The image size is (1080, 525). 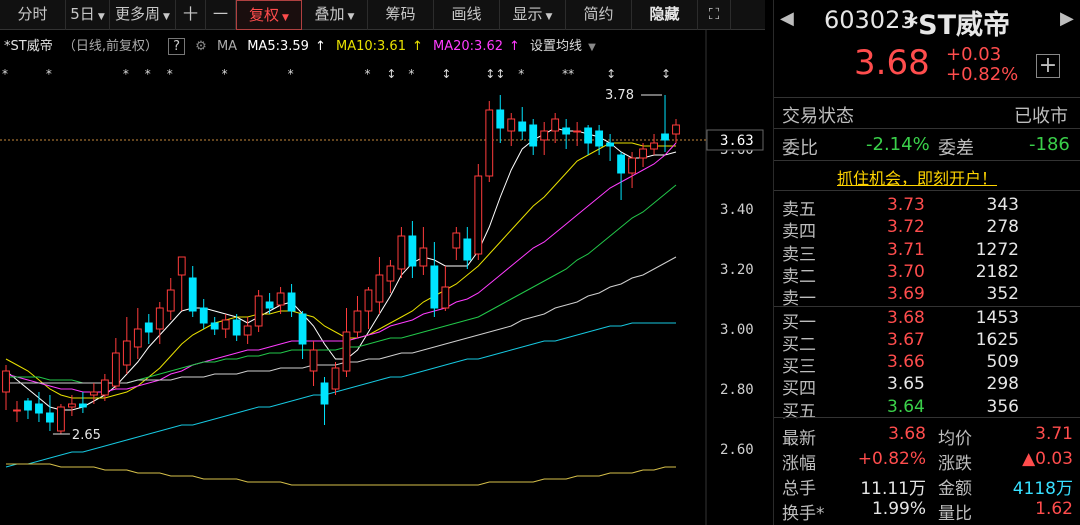 What do you see at coordinates (906, 362) in the screenshot?
I see `orderbook-price: 3.66` at bounding box center [906, 362].